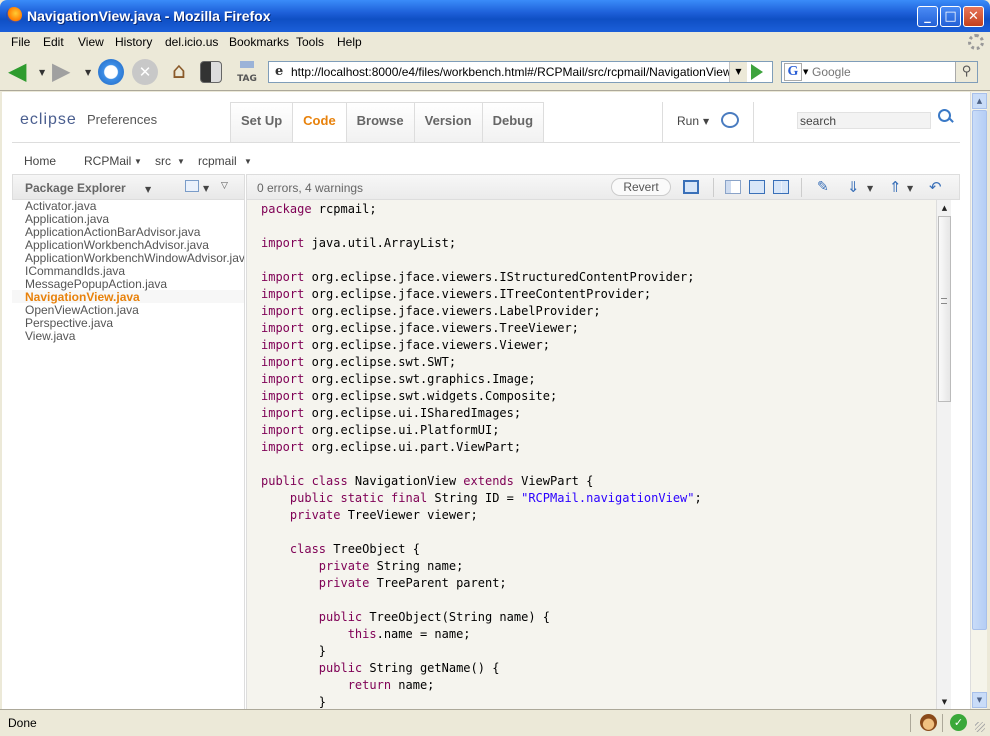  What do you see at coordinates (107, 161) in the screenshot?
I see `breadcrumb-rcpmail: RCPMail` at bounding box center [107, 161].